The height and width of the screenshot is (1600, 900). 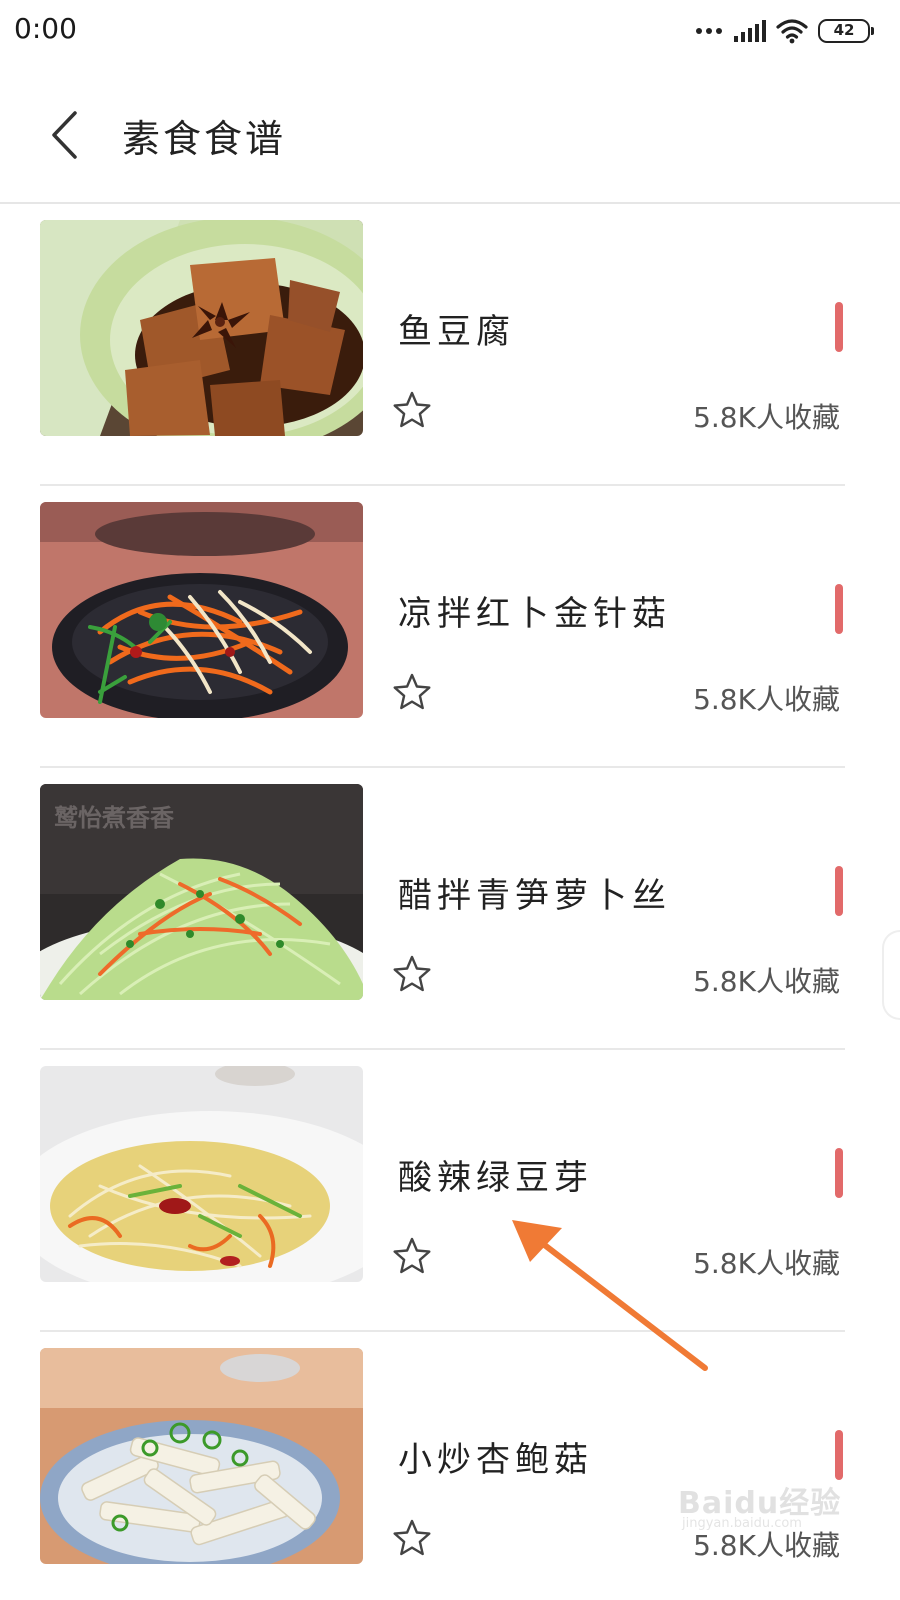 I want to click on scroll-edge-indicator, so click(x=891, y=975).